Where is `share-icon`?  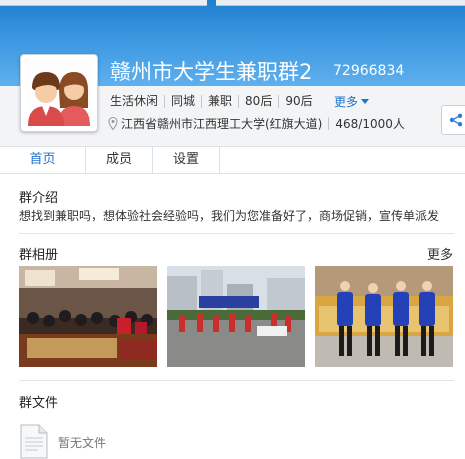 share-icon is located at coordinates (456, 120).